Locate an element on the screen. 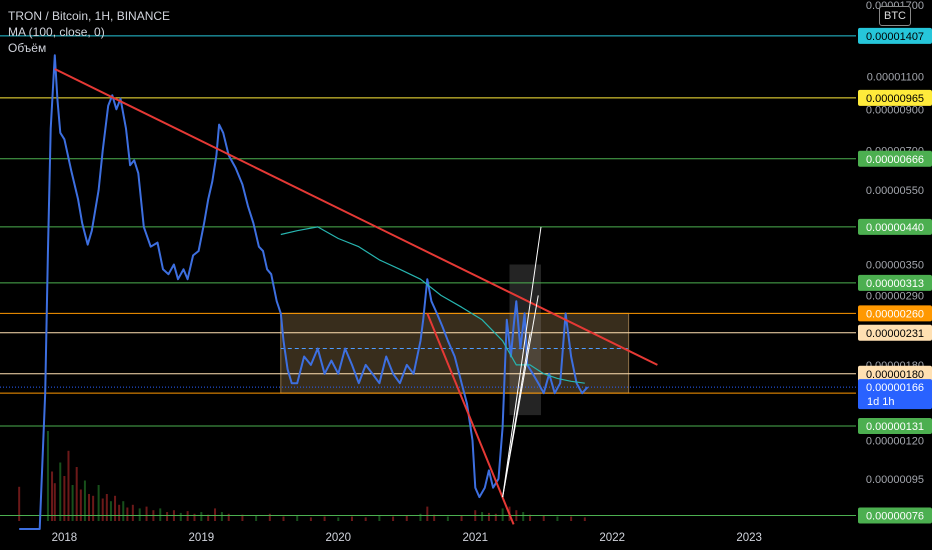  level-badge: 0.00000260 is located at coordinates (895, 314).